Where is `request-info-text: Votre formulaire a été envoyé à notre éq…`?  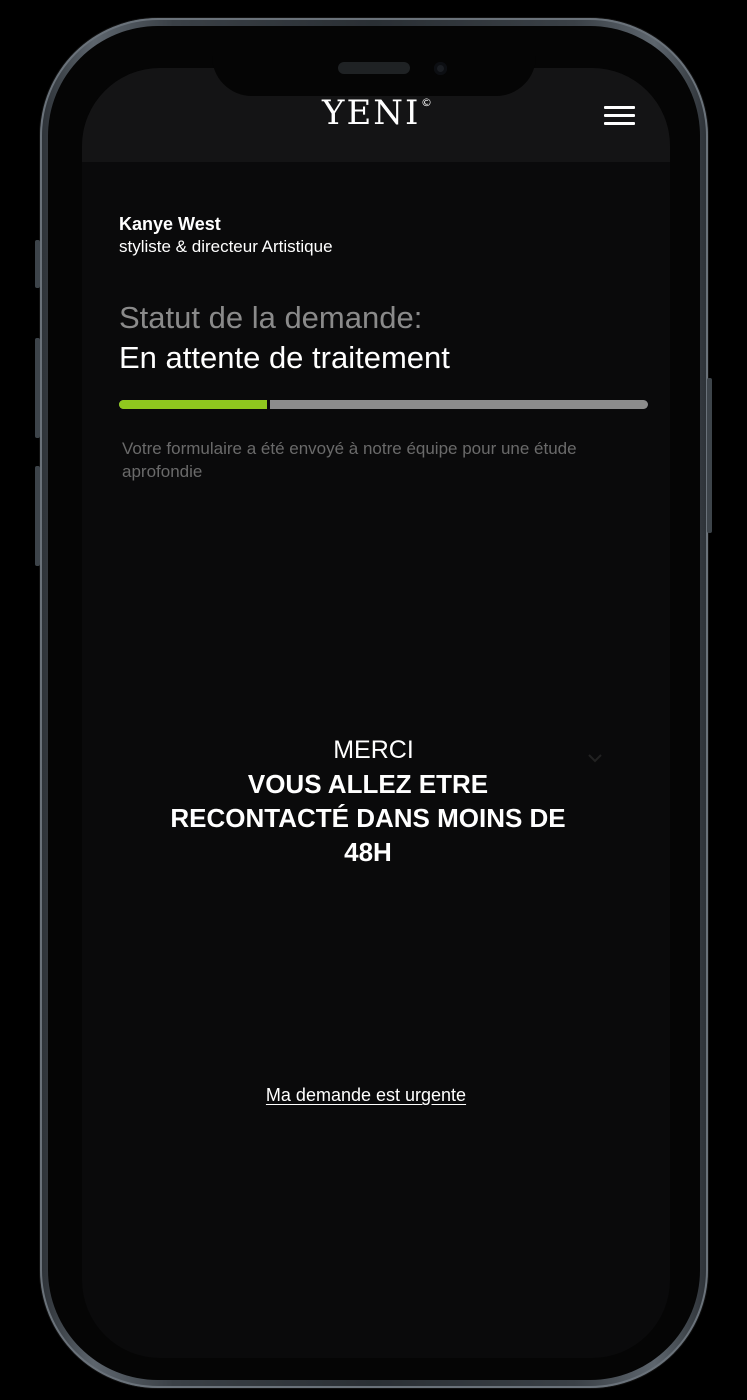
request-info-text: Votre formulaire a été envoyé à notre éq… is located at coordinates (349, 460).